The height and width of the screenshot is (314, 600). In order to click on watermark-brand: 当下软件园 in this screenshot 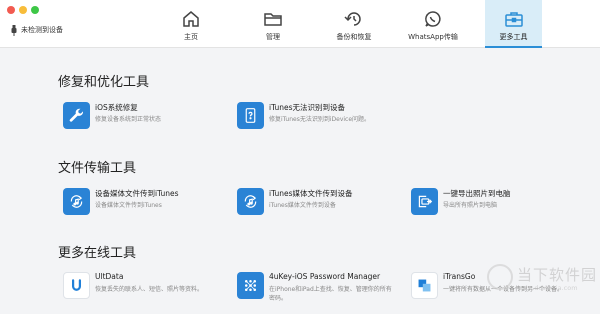, I will do `click(557, 275)`.